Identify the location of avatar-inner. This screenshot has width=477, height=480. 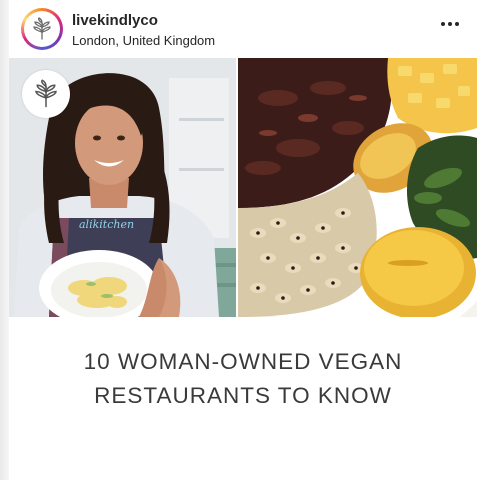
(42, 29).